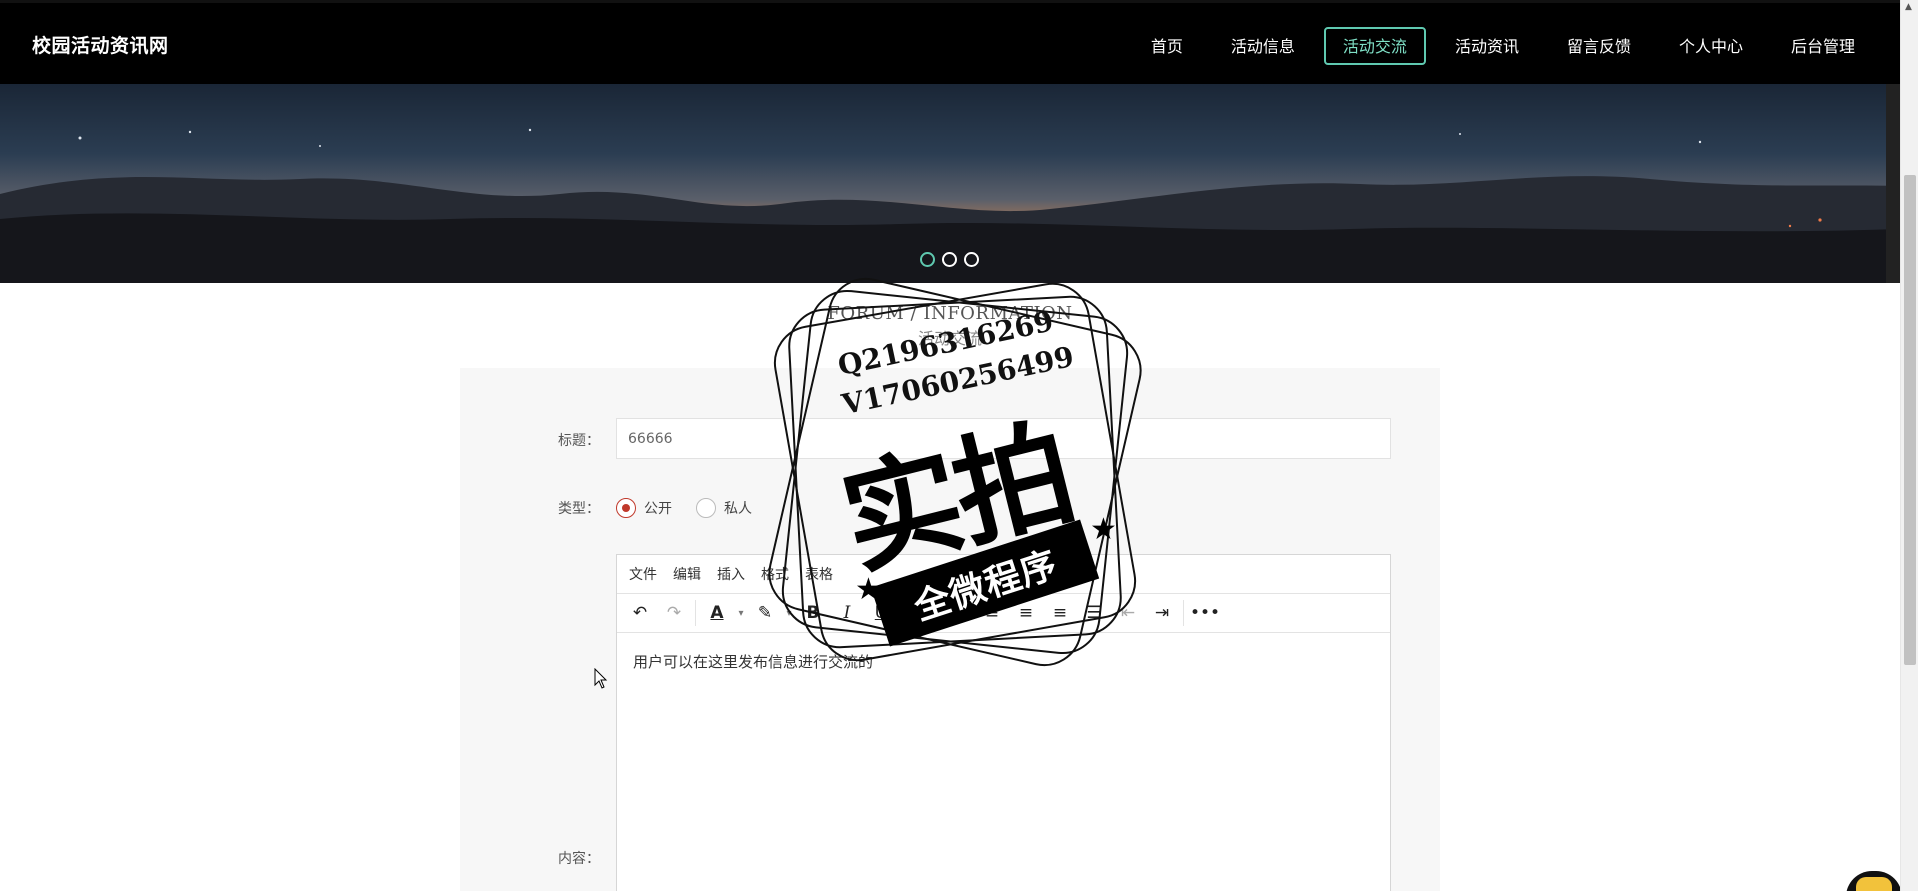 This screenshot has width=1918, height=891. Describe the element at coordinates (1128, 613) in the screenshot. I see `outdent-icon: ⇤` at that location.